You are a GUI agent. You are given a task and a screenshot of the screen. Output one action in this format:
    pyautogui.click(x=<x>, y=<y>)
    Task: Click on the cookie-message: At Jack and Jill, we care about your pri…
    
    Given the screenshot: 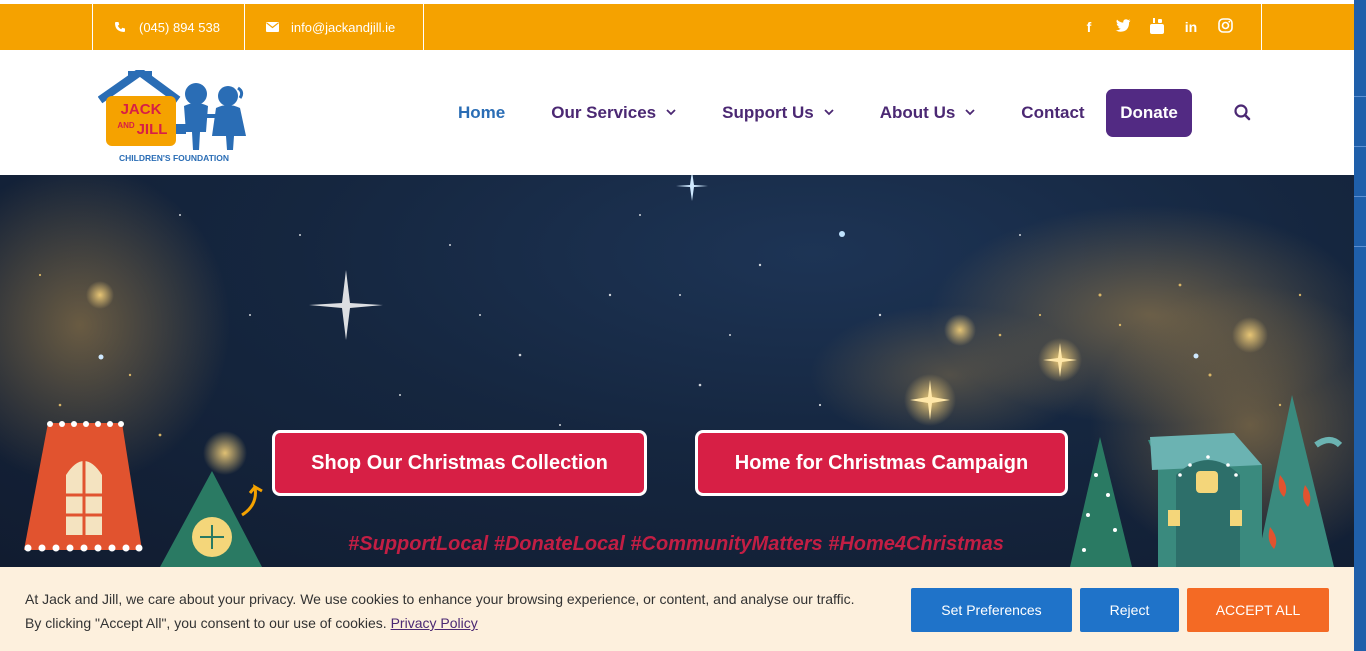 What is the action you would take?
    pyautogui.click(x=465, y=611)
    